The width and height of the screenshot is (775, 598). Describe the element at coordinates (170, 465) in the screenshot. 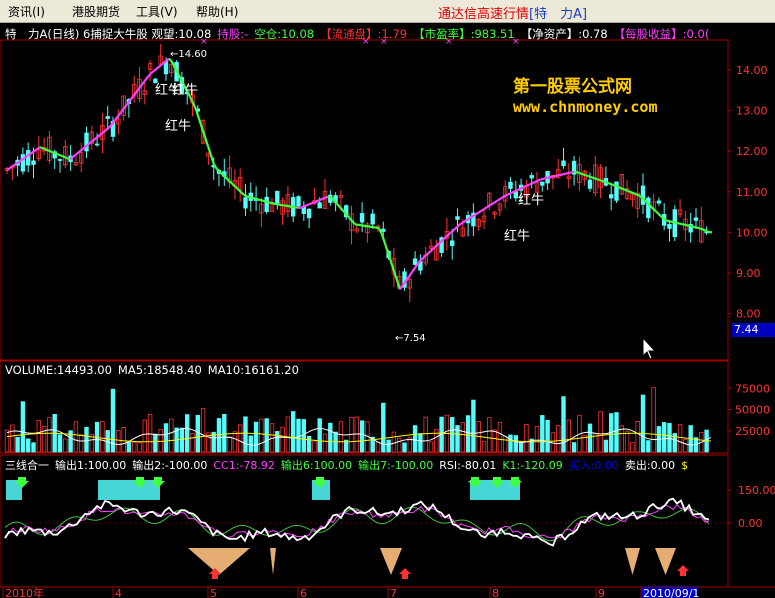

I see `indicator-header-field: 输出2:-100.00` at that location.